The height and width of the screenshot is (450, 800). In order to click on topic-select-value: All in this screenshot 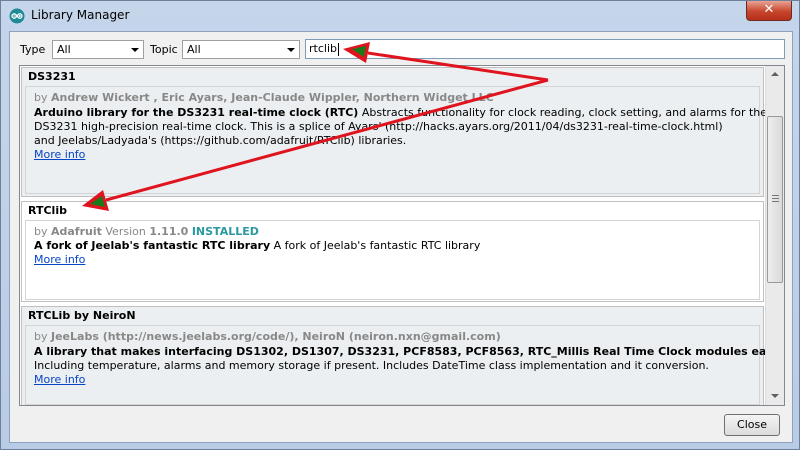, I will do `click(194, 49)`.